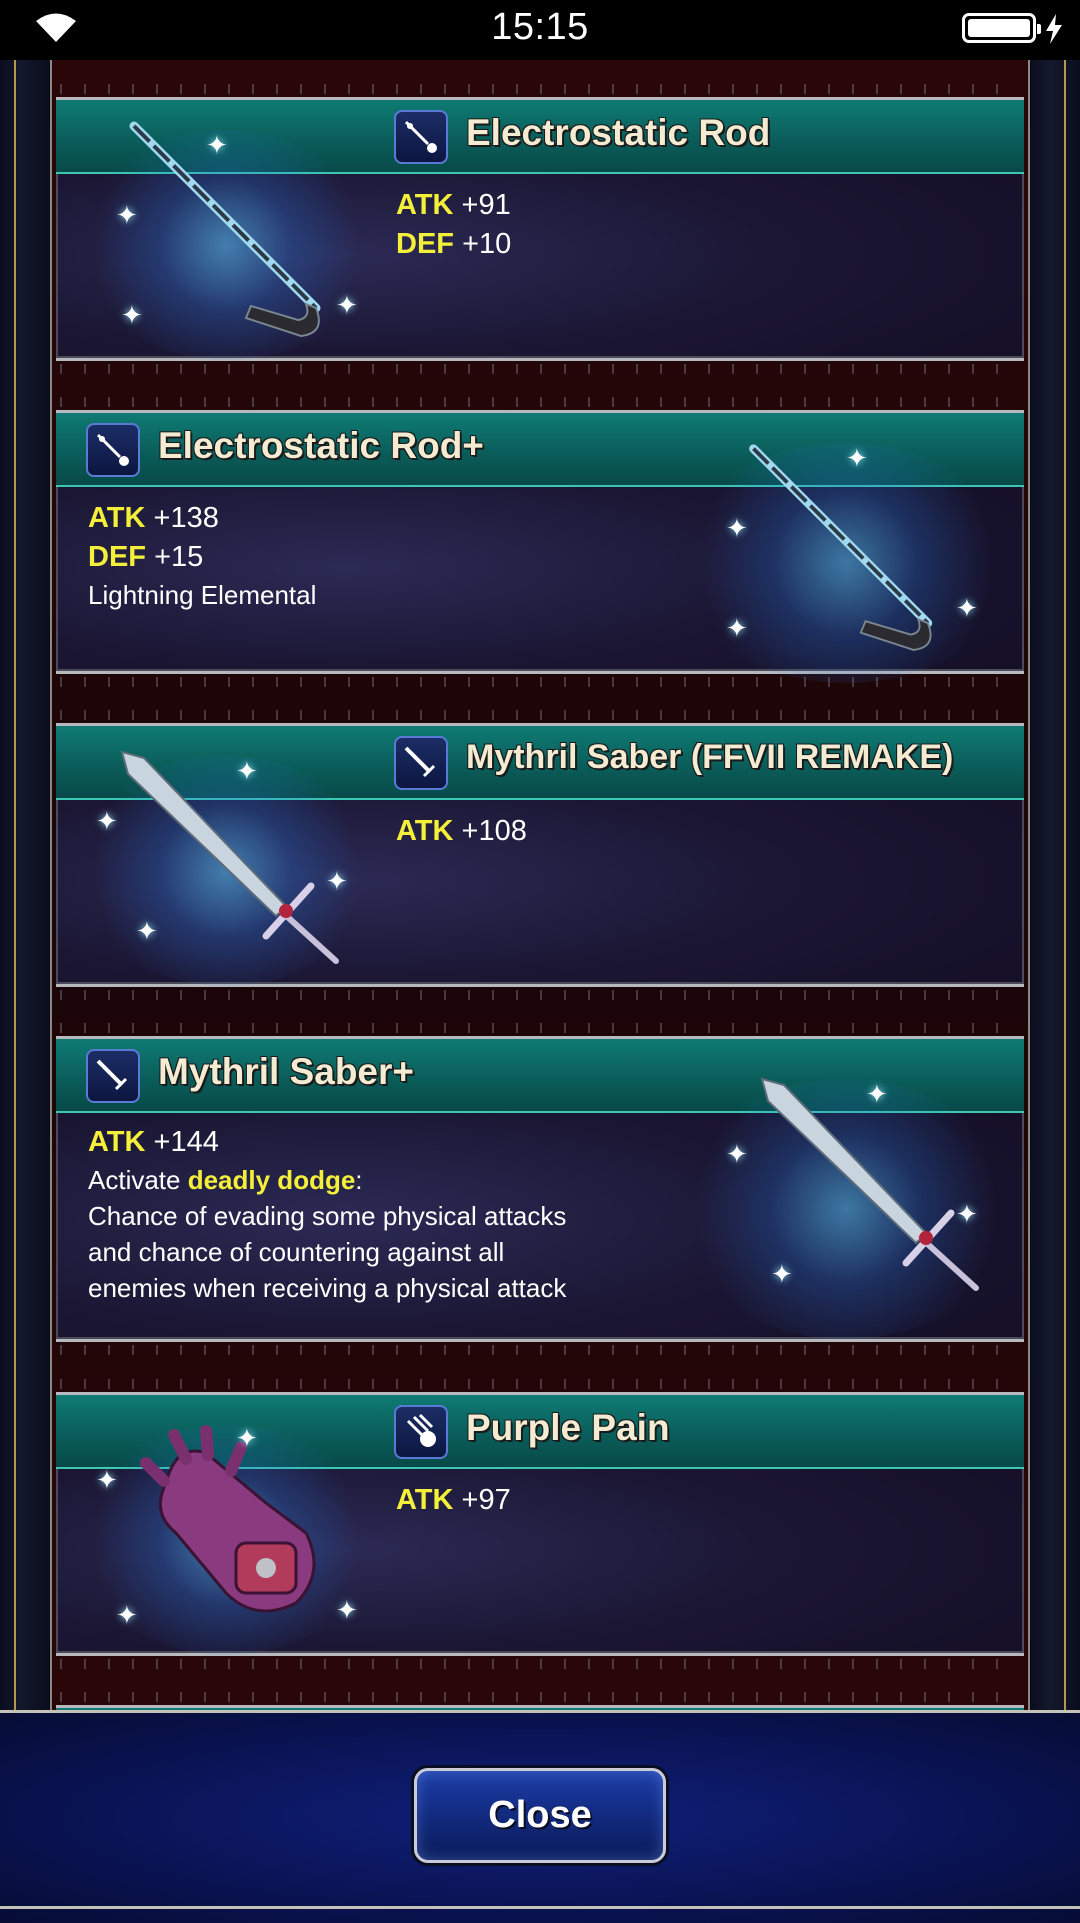 The image size is (1080, 1923). I want to click on weapon-stats: ATK +97, so click(453, 1500).